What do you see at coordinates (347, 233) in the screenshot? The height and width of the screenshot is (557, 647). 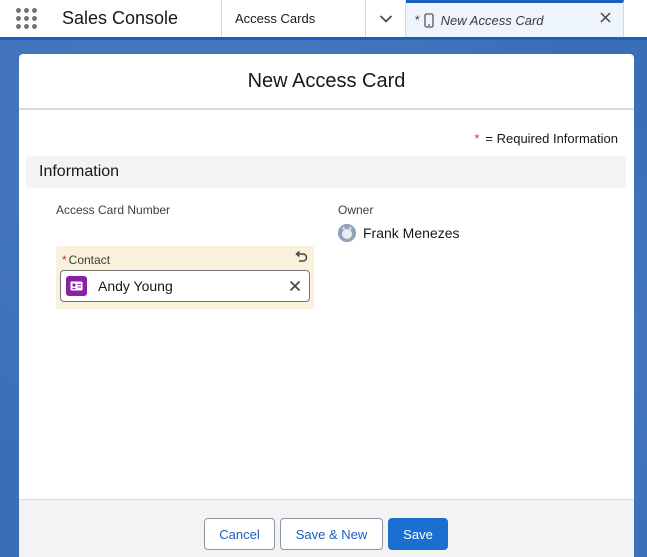 I see `avatar-icon` at bounding box center [347, 233].